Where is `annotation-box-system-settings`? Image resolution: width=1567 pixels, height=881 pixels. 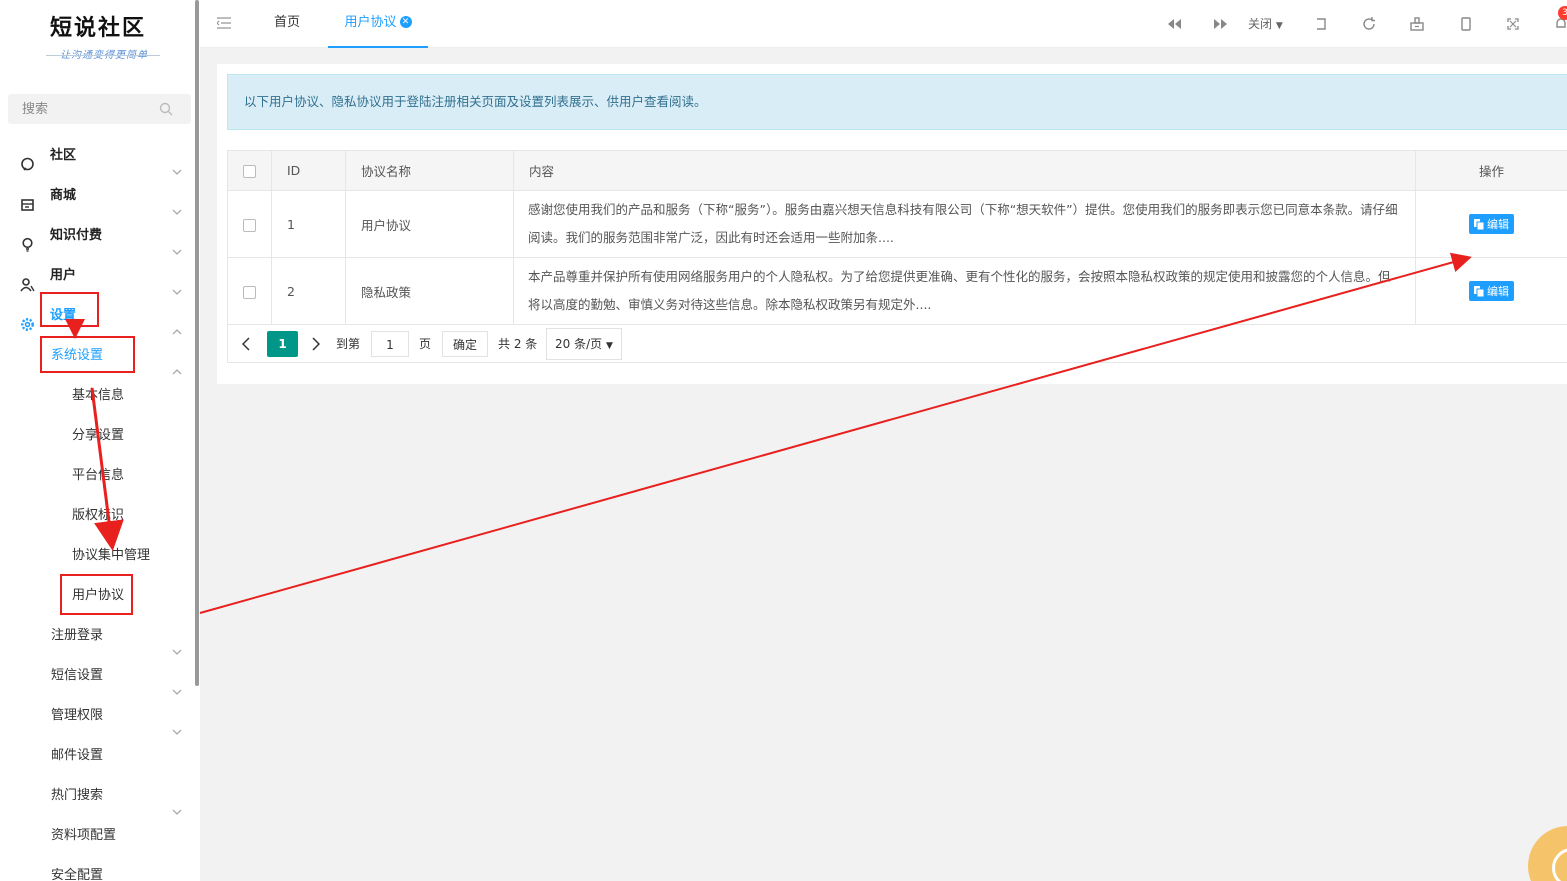 annotation-box-system-settings is located at coordinates (87, 354).